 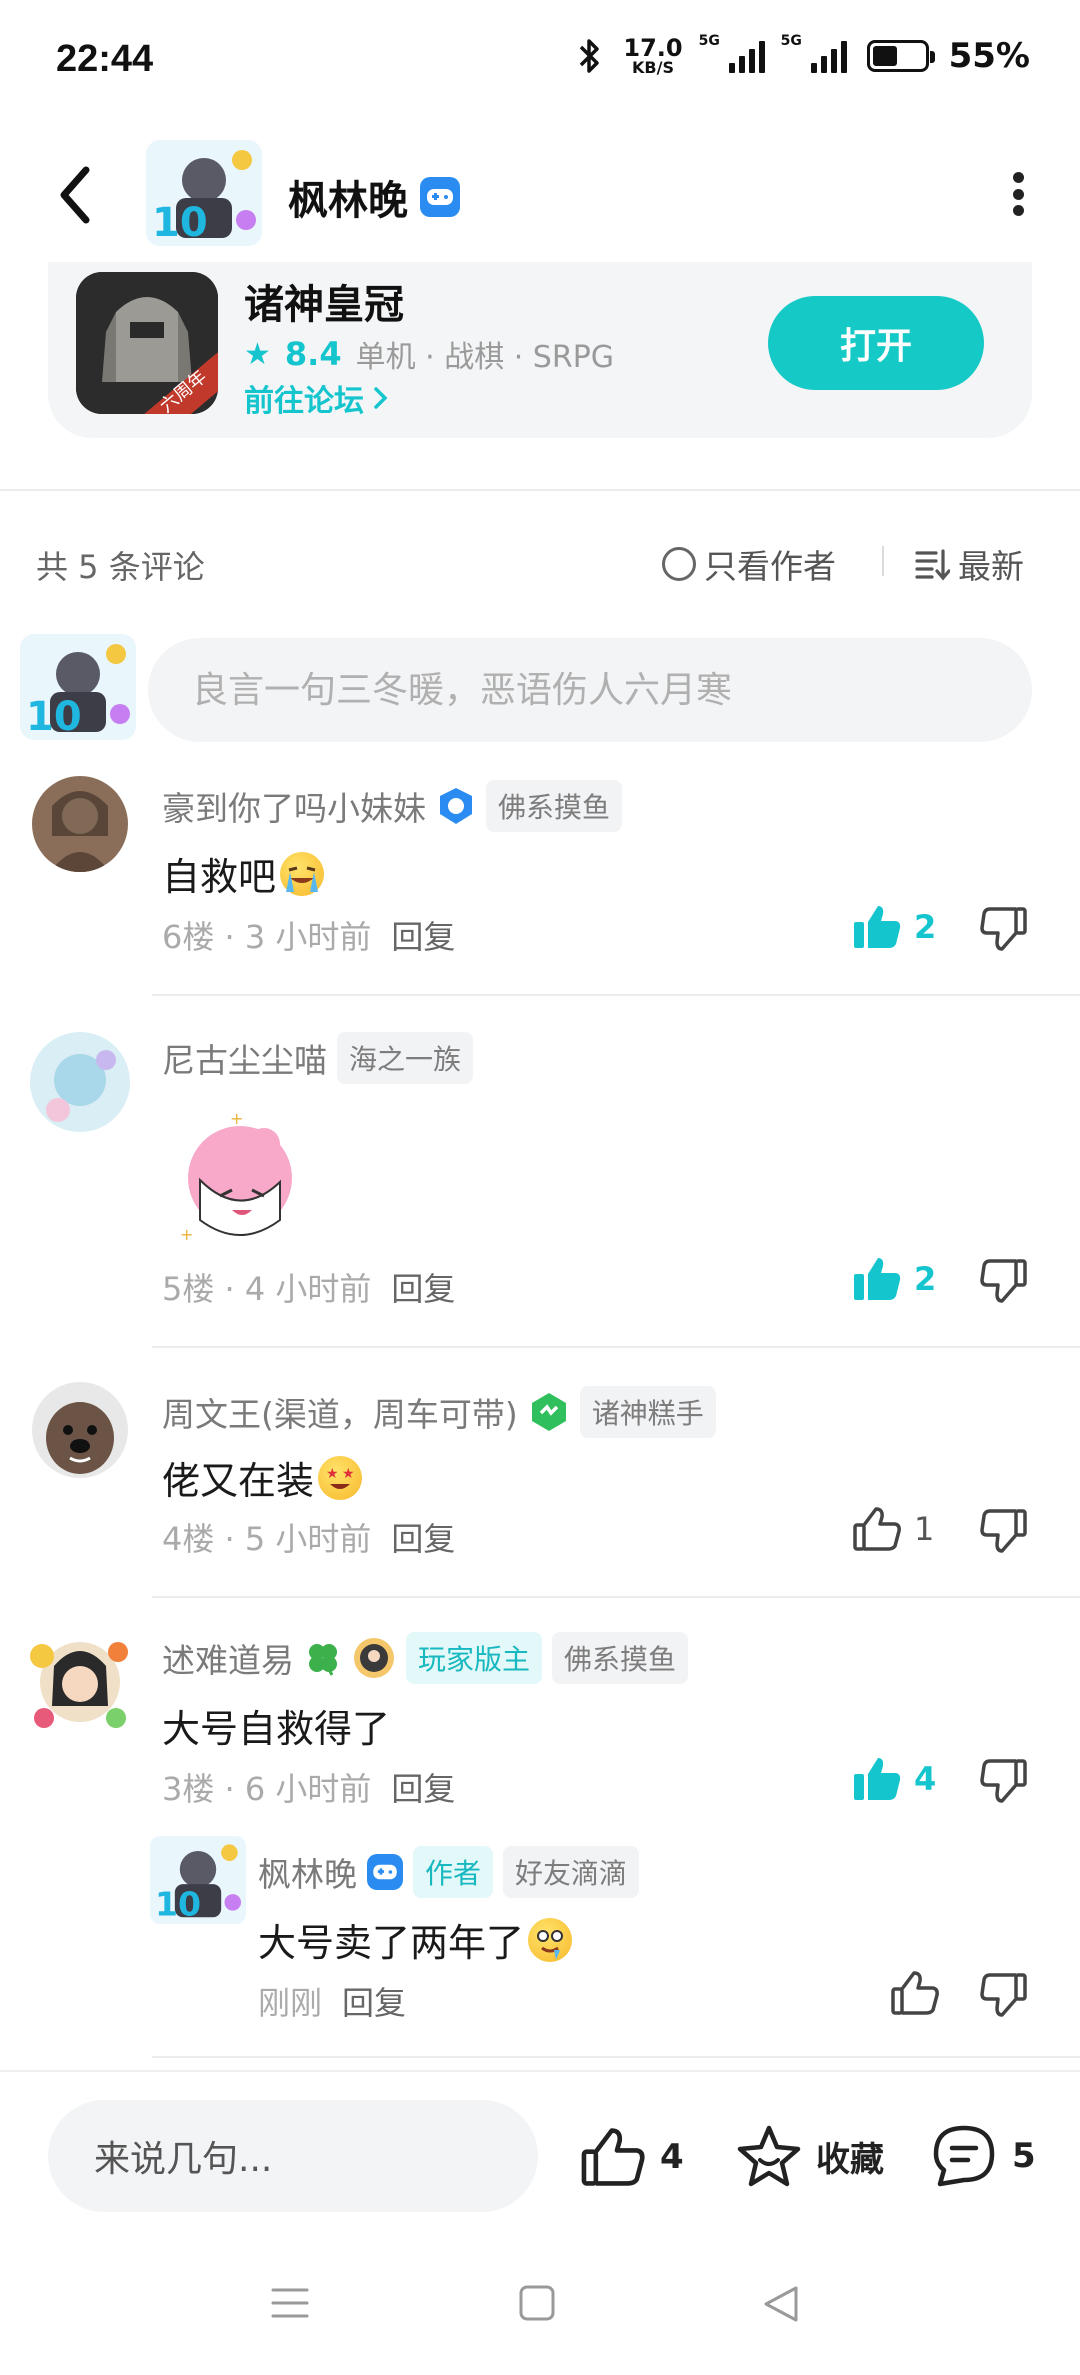 I want to click on comment-meta: 5楼 · 4 小时前 回复, so click(x=308, y=1287).